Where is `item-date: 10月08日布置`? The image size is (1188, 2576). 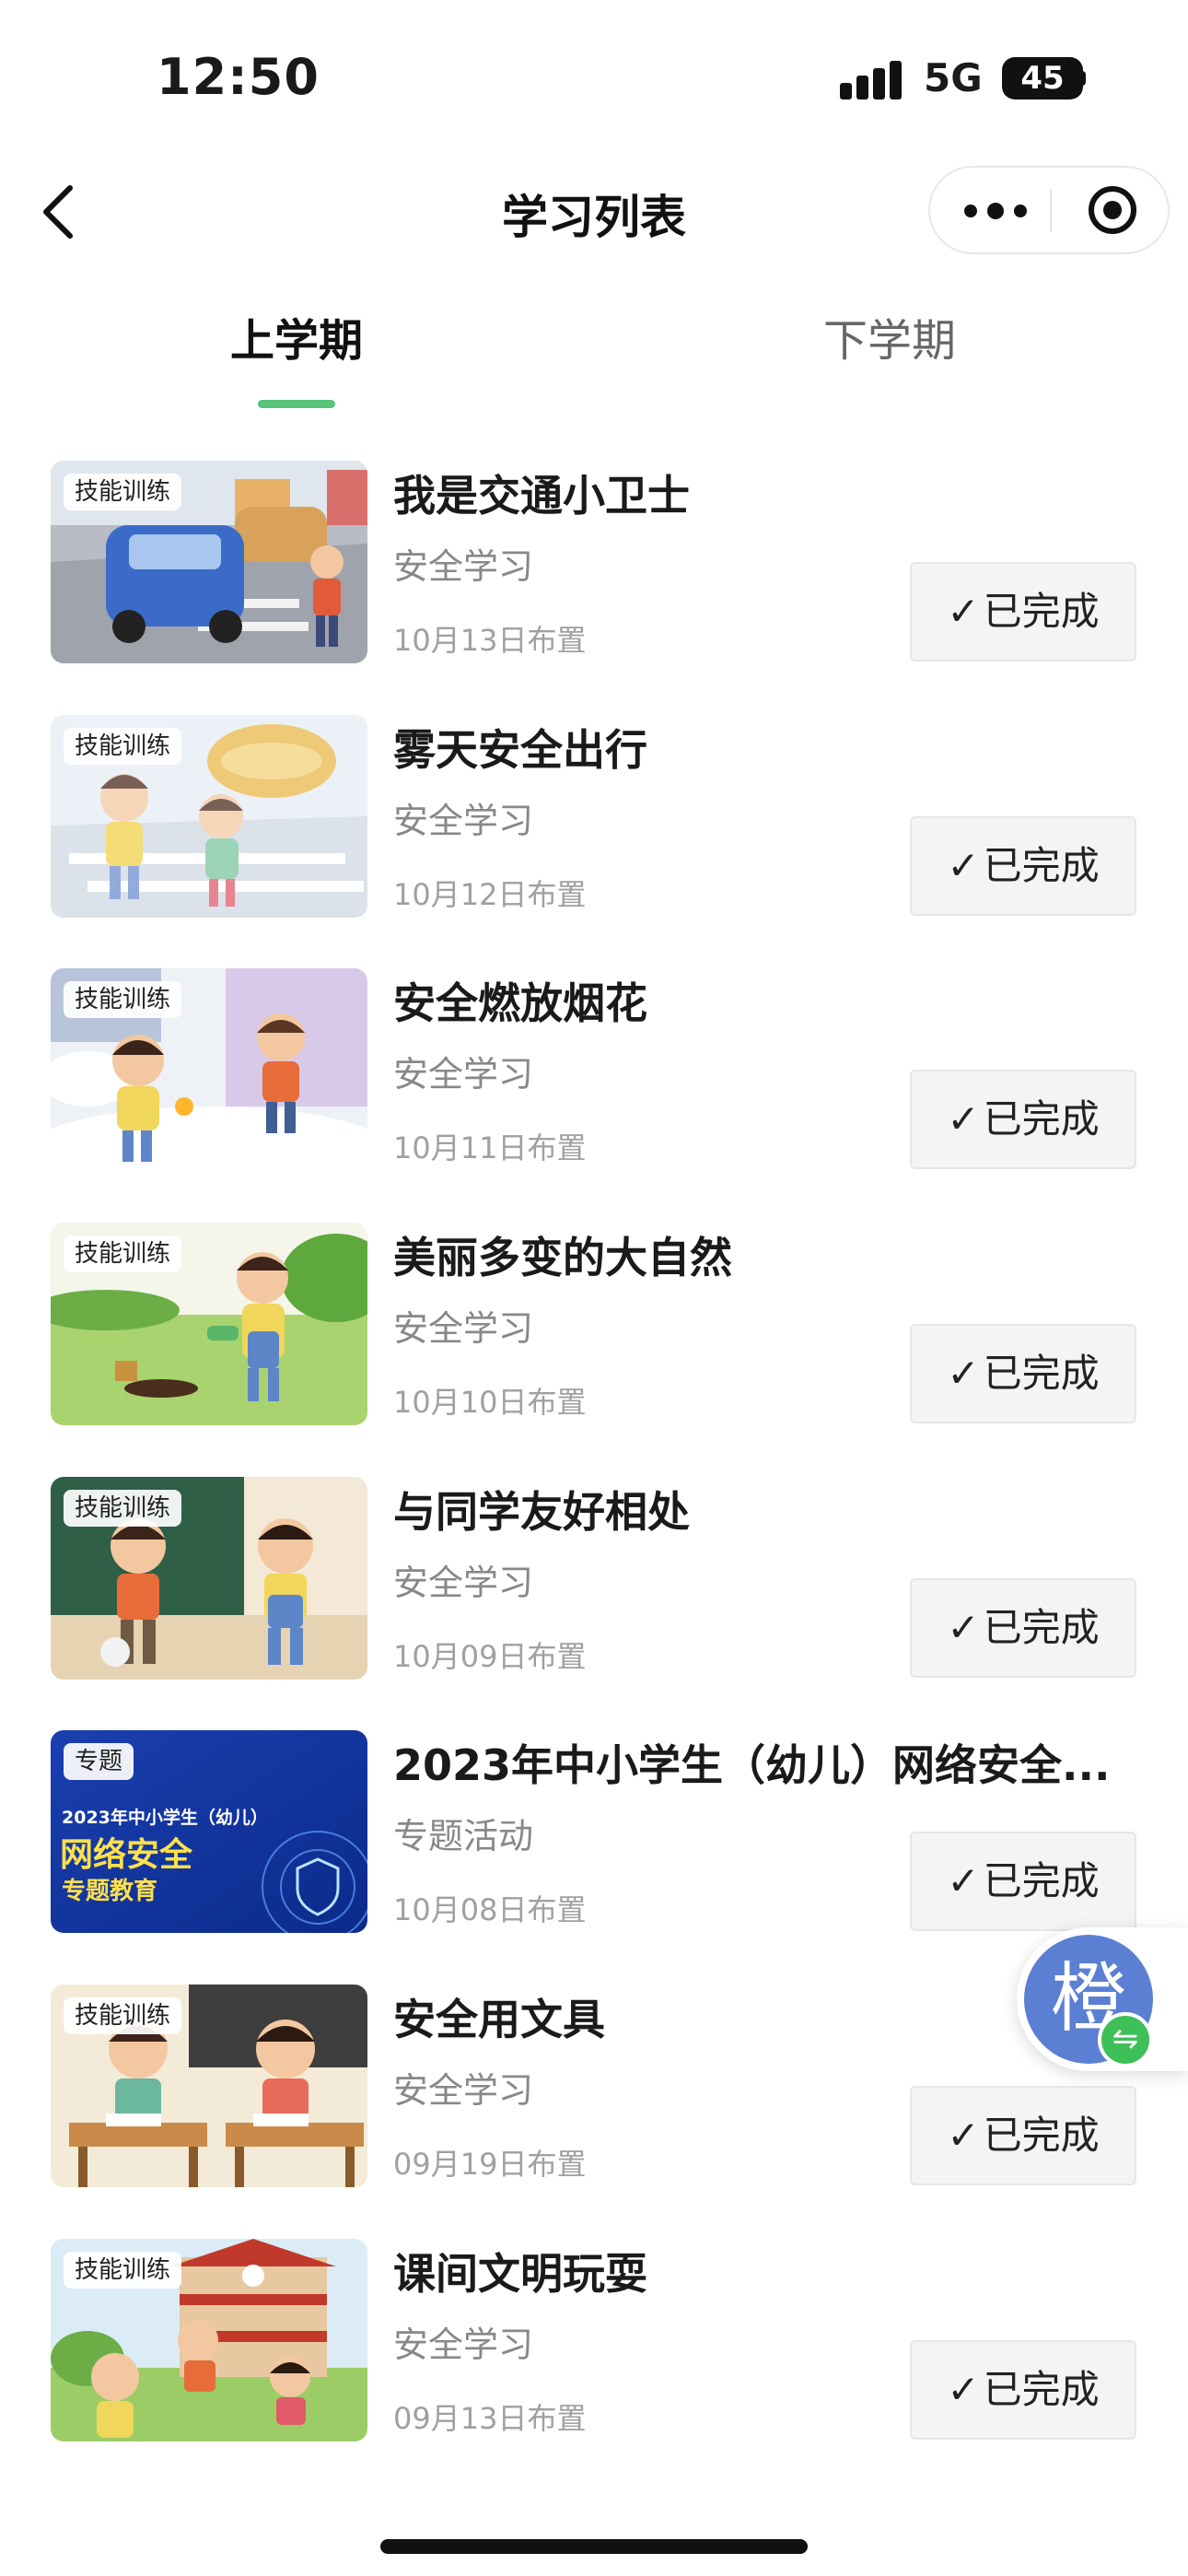
item-date: 10月08日布置 is located at coordinates (490, 1910).